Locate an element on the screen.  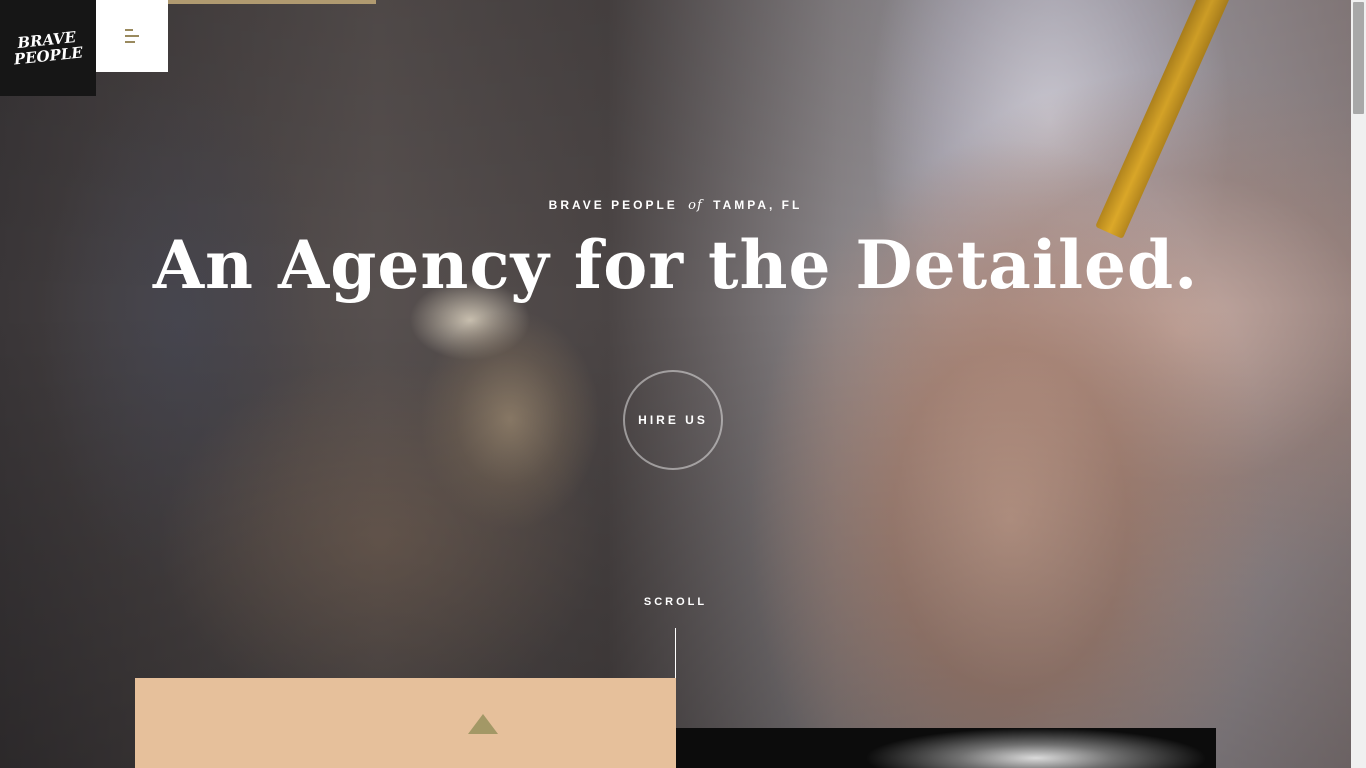
hire-us-button: HIRE US is located at coordinates (673, 420).